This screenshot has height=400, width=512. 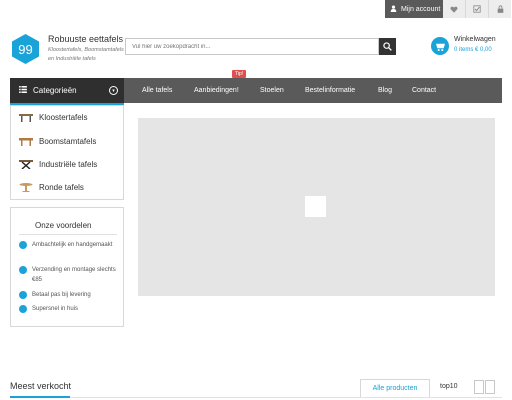 What do you see at coordinates (393, 9) in the screenshot?
I see `user-icon` at bounding box center [393, 9].